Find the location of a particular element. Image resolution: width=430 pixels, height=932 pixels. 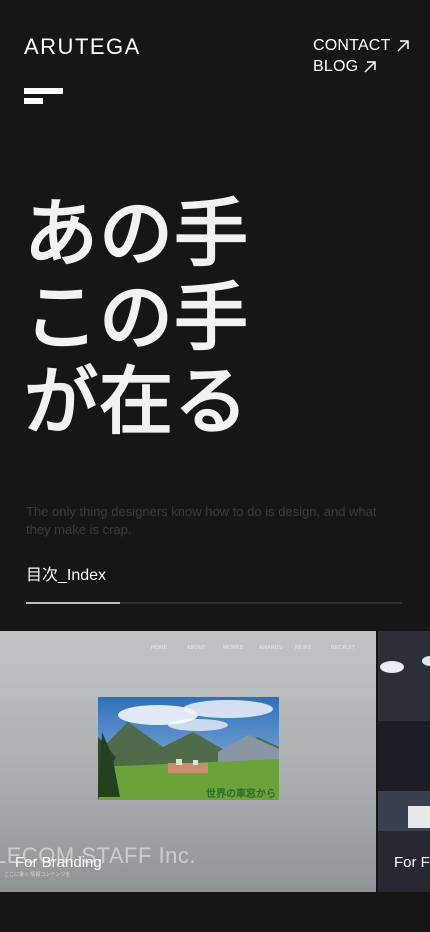

site-logo: ARUTEGA is located at coordinates (82, 47).